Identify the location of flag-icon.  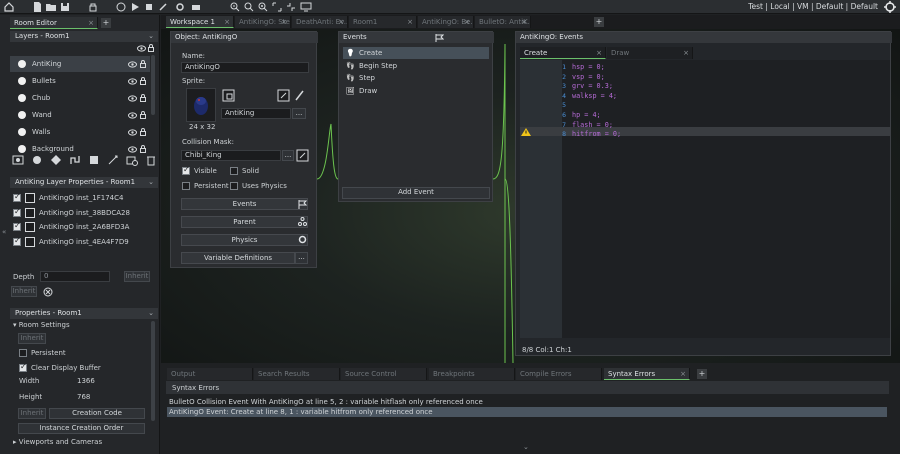
(439, 38).